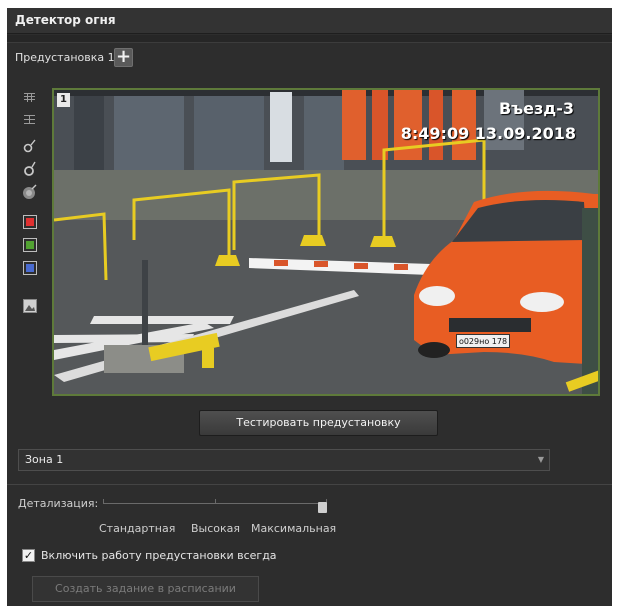 Image resolution: width=623 pixels, height=609 pixels. I want to click on chevron-down-icon: ▼, so click(540, 459).